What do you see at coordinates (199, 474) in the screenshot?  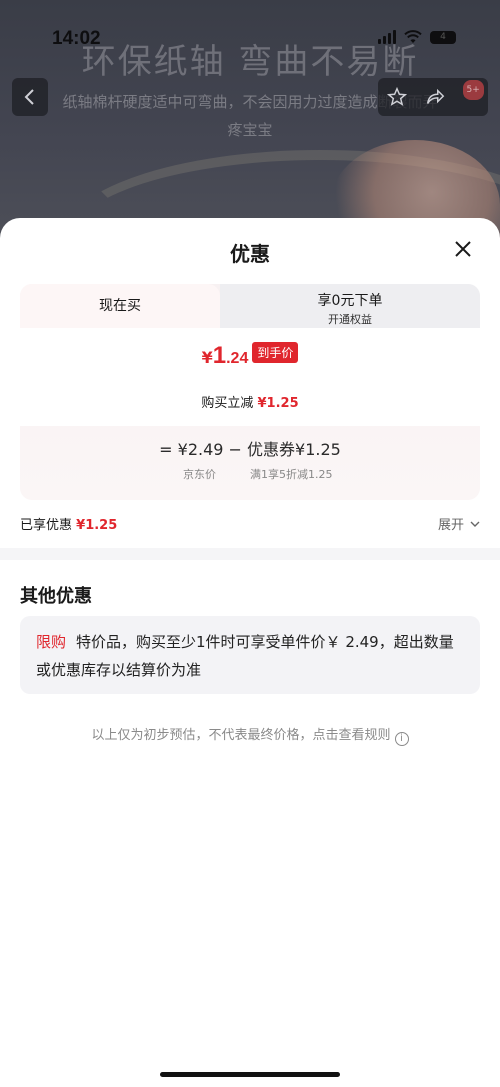 I see `jd-price-label: 京东价` at bounding box center [199, 474].